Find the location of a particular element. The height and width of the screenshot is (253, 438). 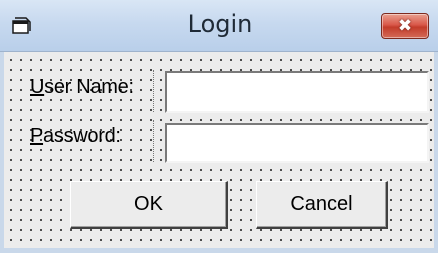

username-label: User Name: is located at coordinates (82, 87).